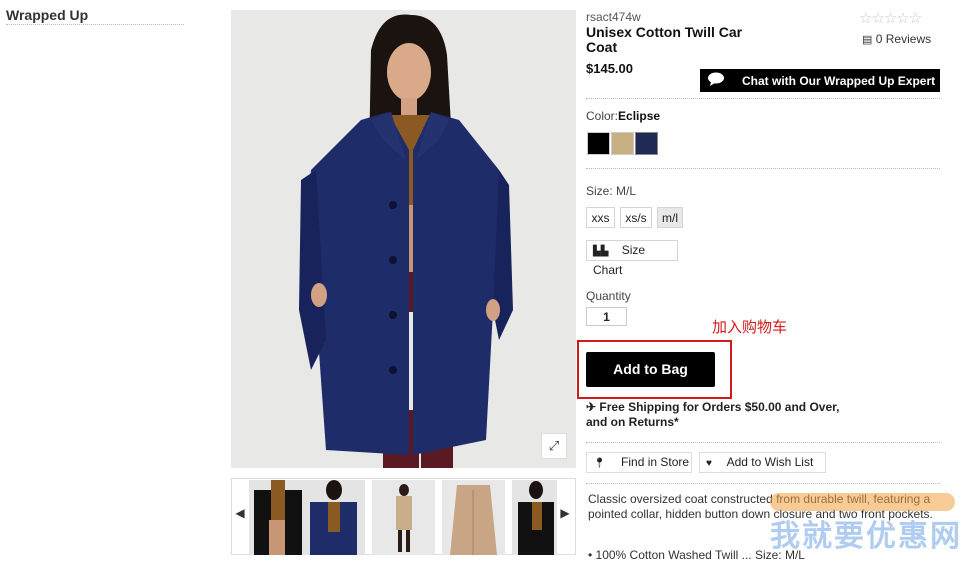  Describe the element at coordinates (622, 143) in the screenshot. I see `swatch-tan` at that location.